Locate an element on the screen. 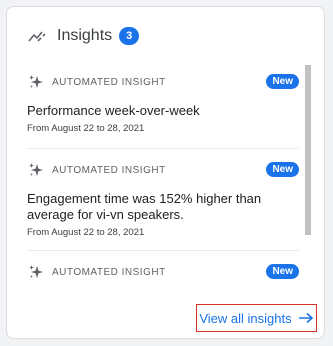 The width and height of the screenshot is (333, 346). scrollbar-thumb is located at coordinates (308, 150).